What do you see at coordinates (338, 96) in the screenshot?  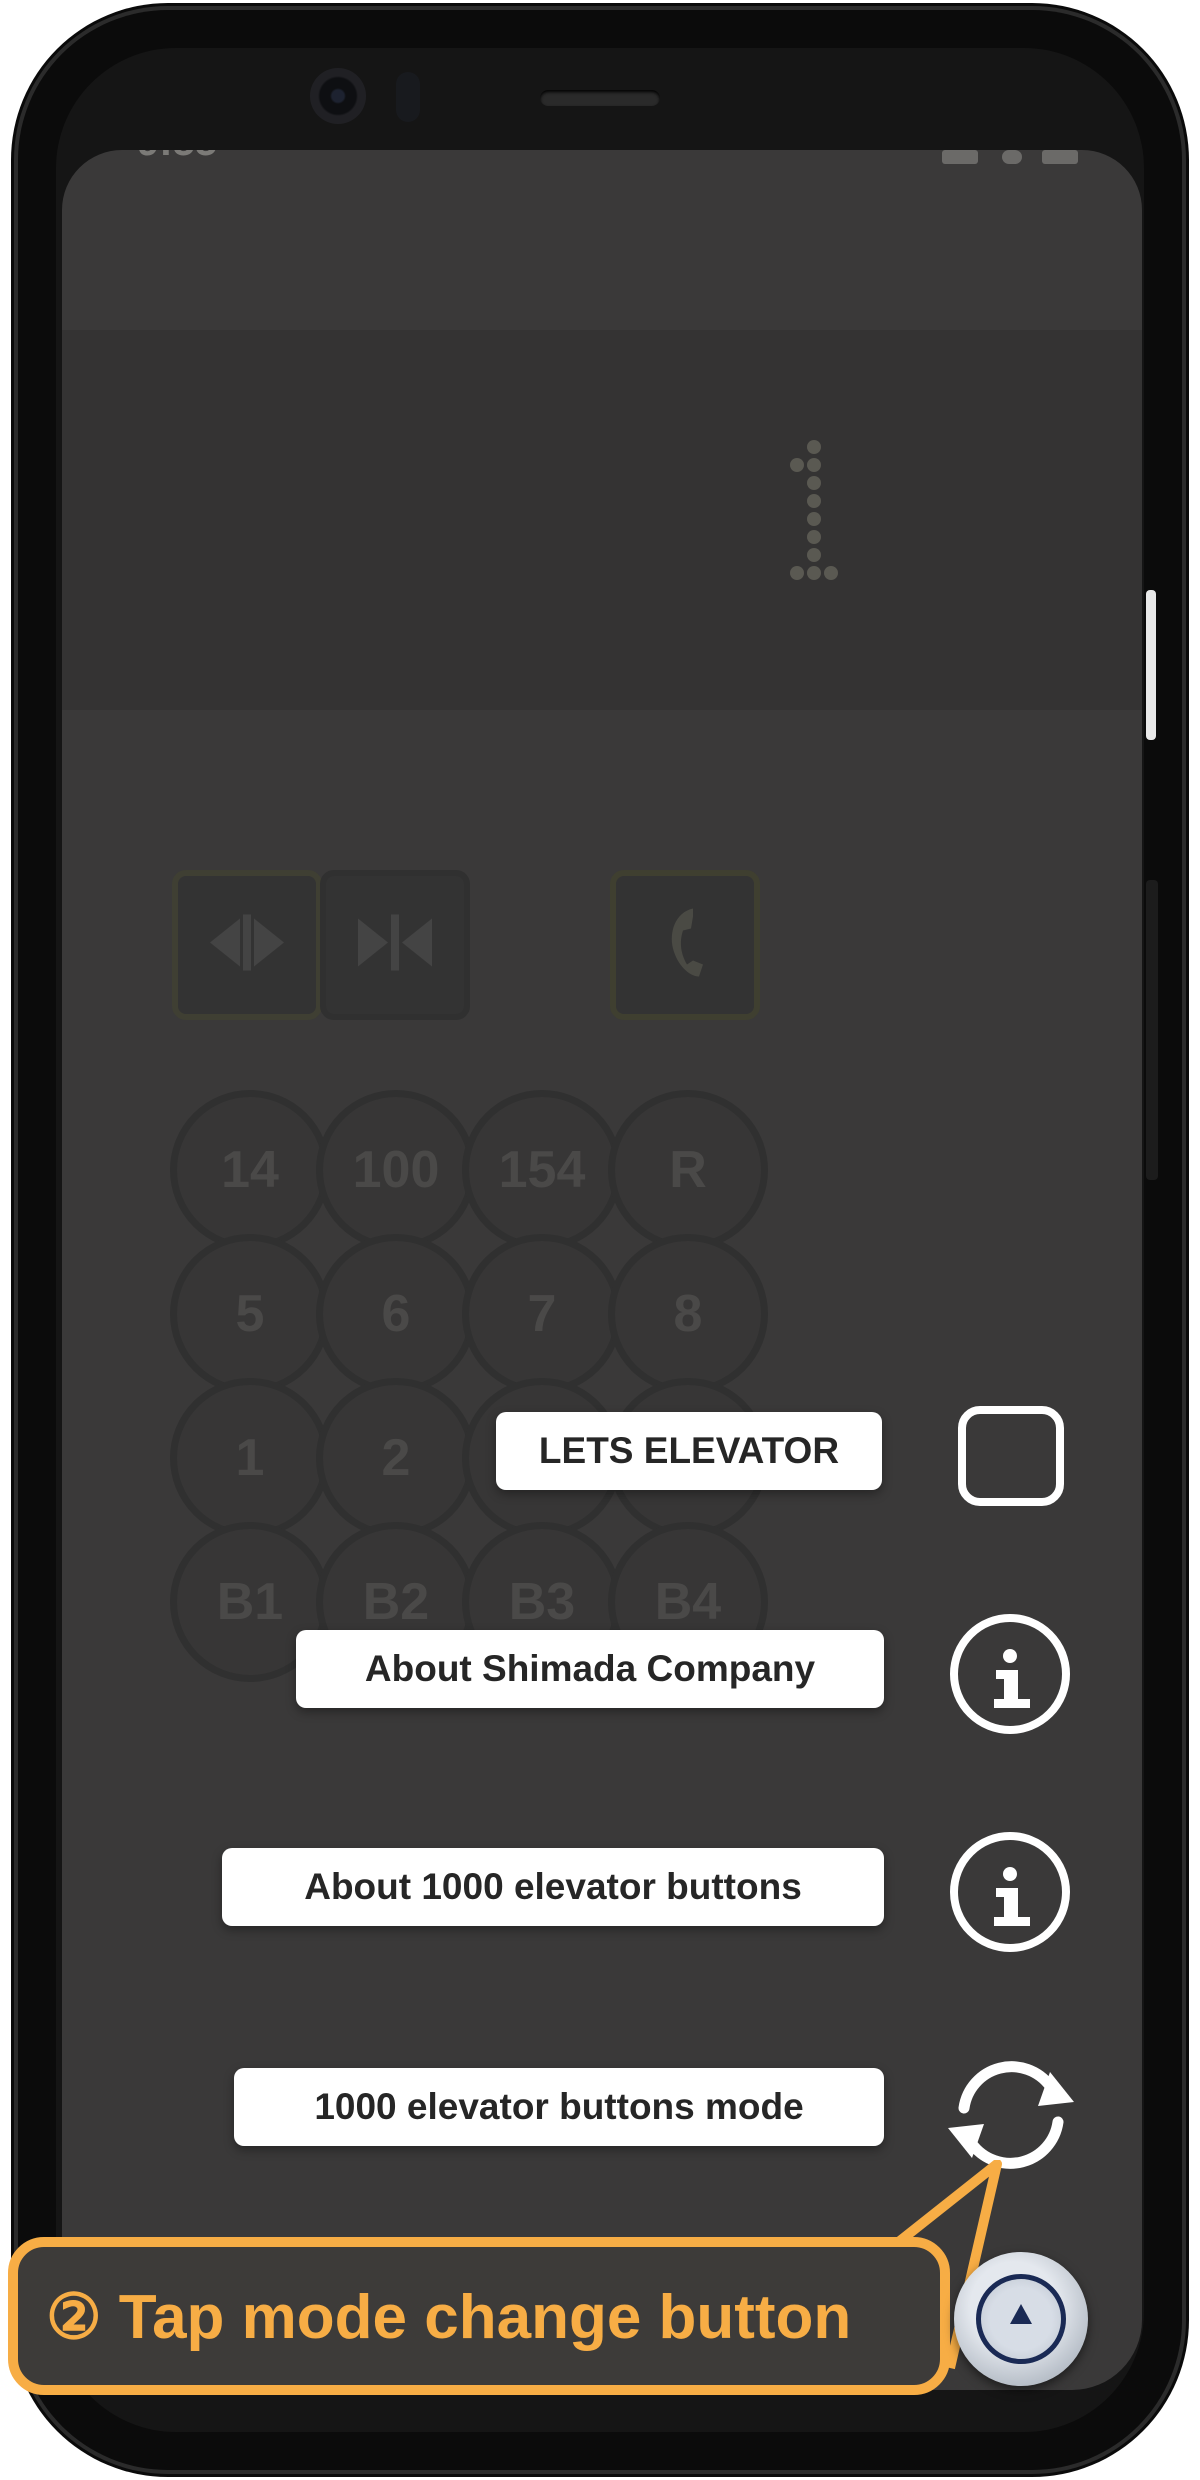 I see `front-camera` at bounding box center [338, 96].